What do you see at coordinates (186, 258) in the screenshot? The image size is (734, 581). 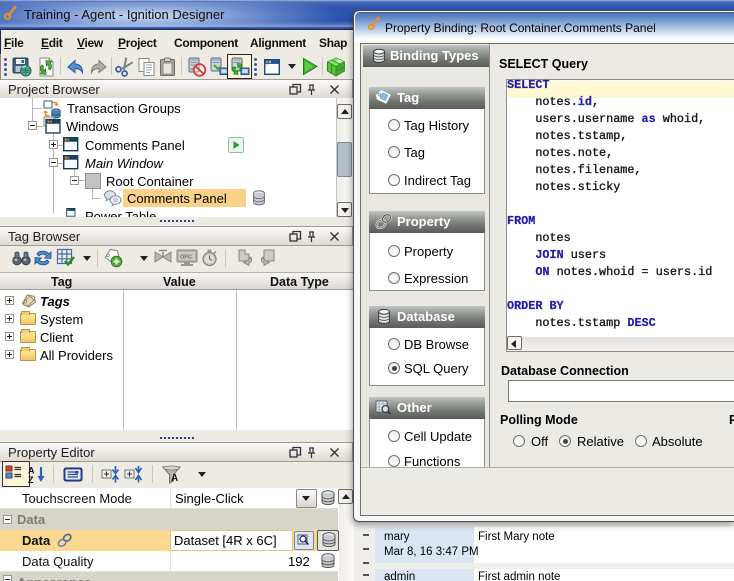 I see `svg-text: OPC` at bounding box center [186, 258].